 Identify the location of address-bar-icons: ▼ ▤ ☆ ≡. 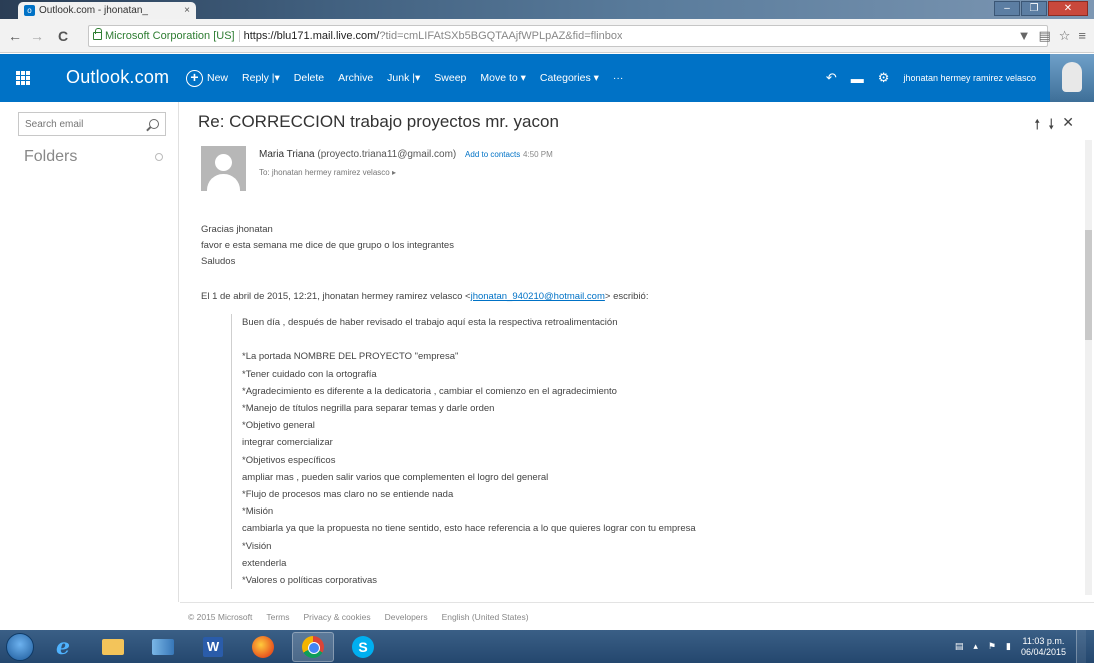
(1052, 36).